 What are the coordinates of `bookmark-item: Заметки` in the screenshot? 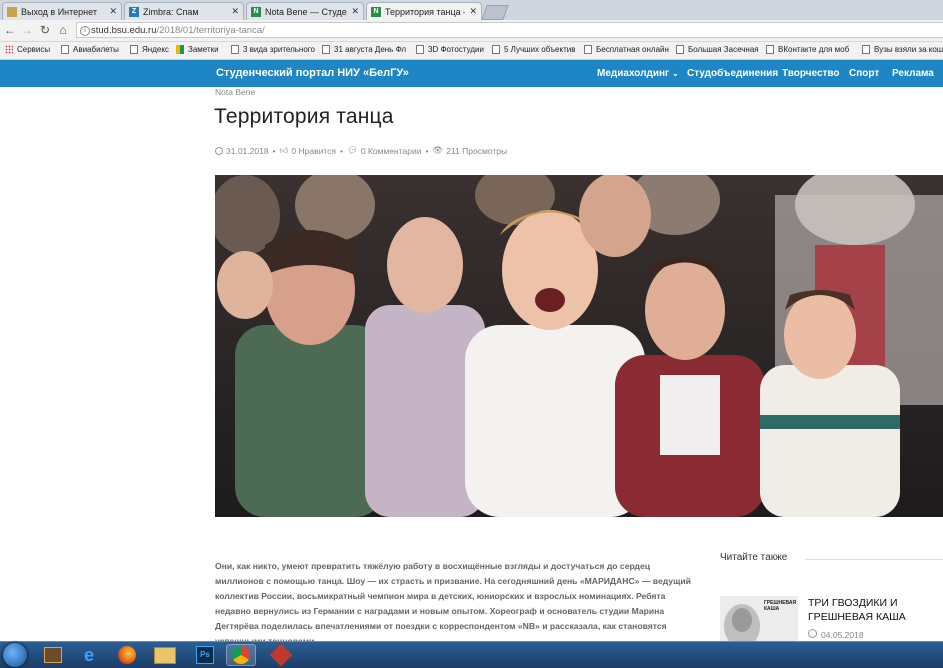 It's located at (197, 49).